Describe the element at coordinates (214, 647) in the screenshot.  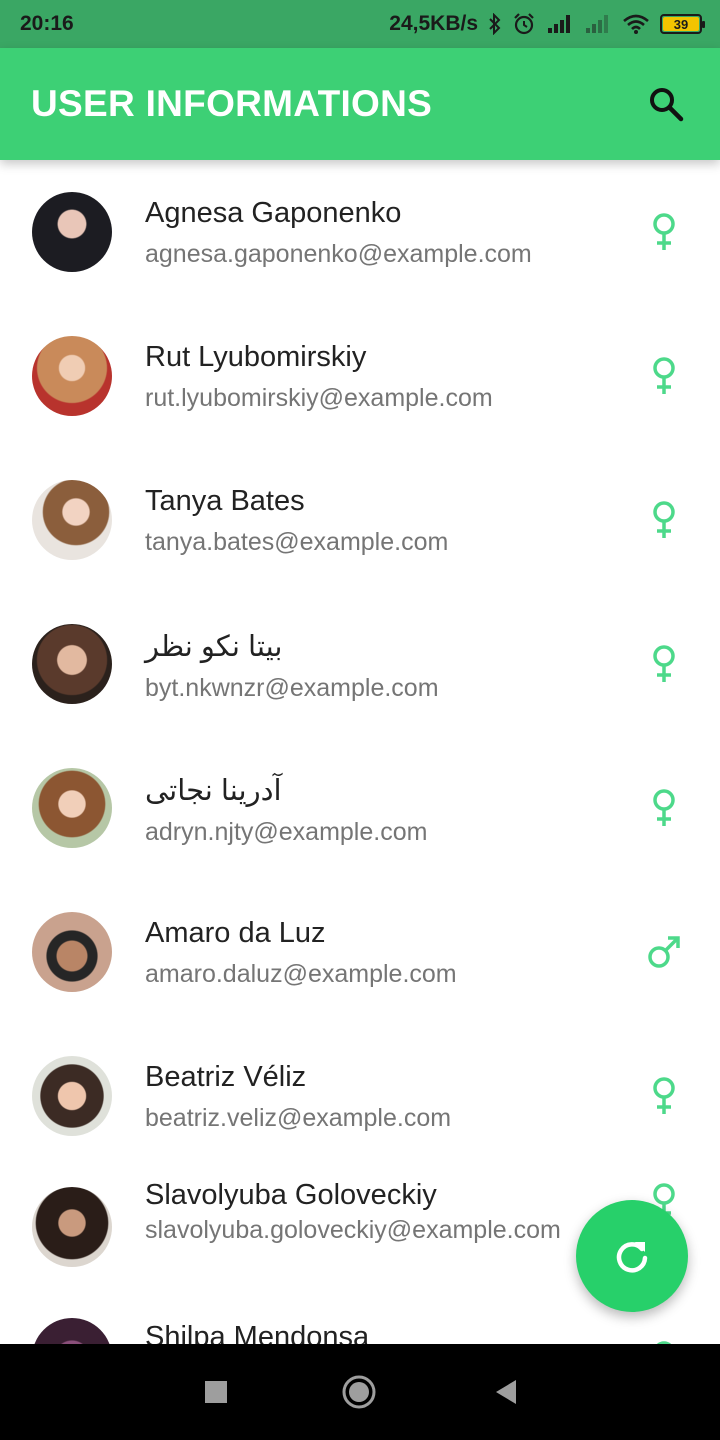
I see `user-name: بیتا نکو نظر` at that location.